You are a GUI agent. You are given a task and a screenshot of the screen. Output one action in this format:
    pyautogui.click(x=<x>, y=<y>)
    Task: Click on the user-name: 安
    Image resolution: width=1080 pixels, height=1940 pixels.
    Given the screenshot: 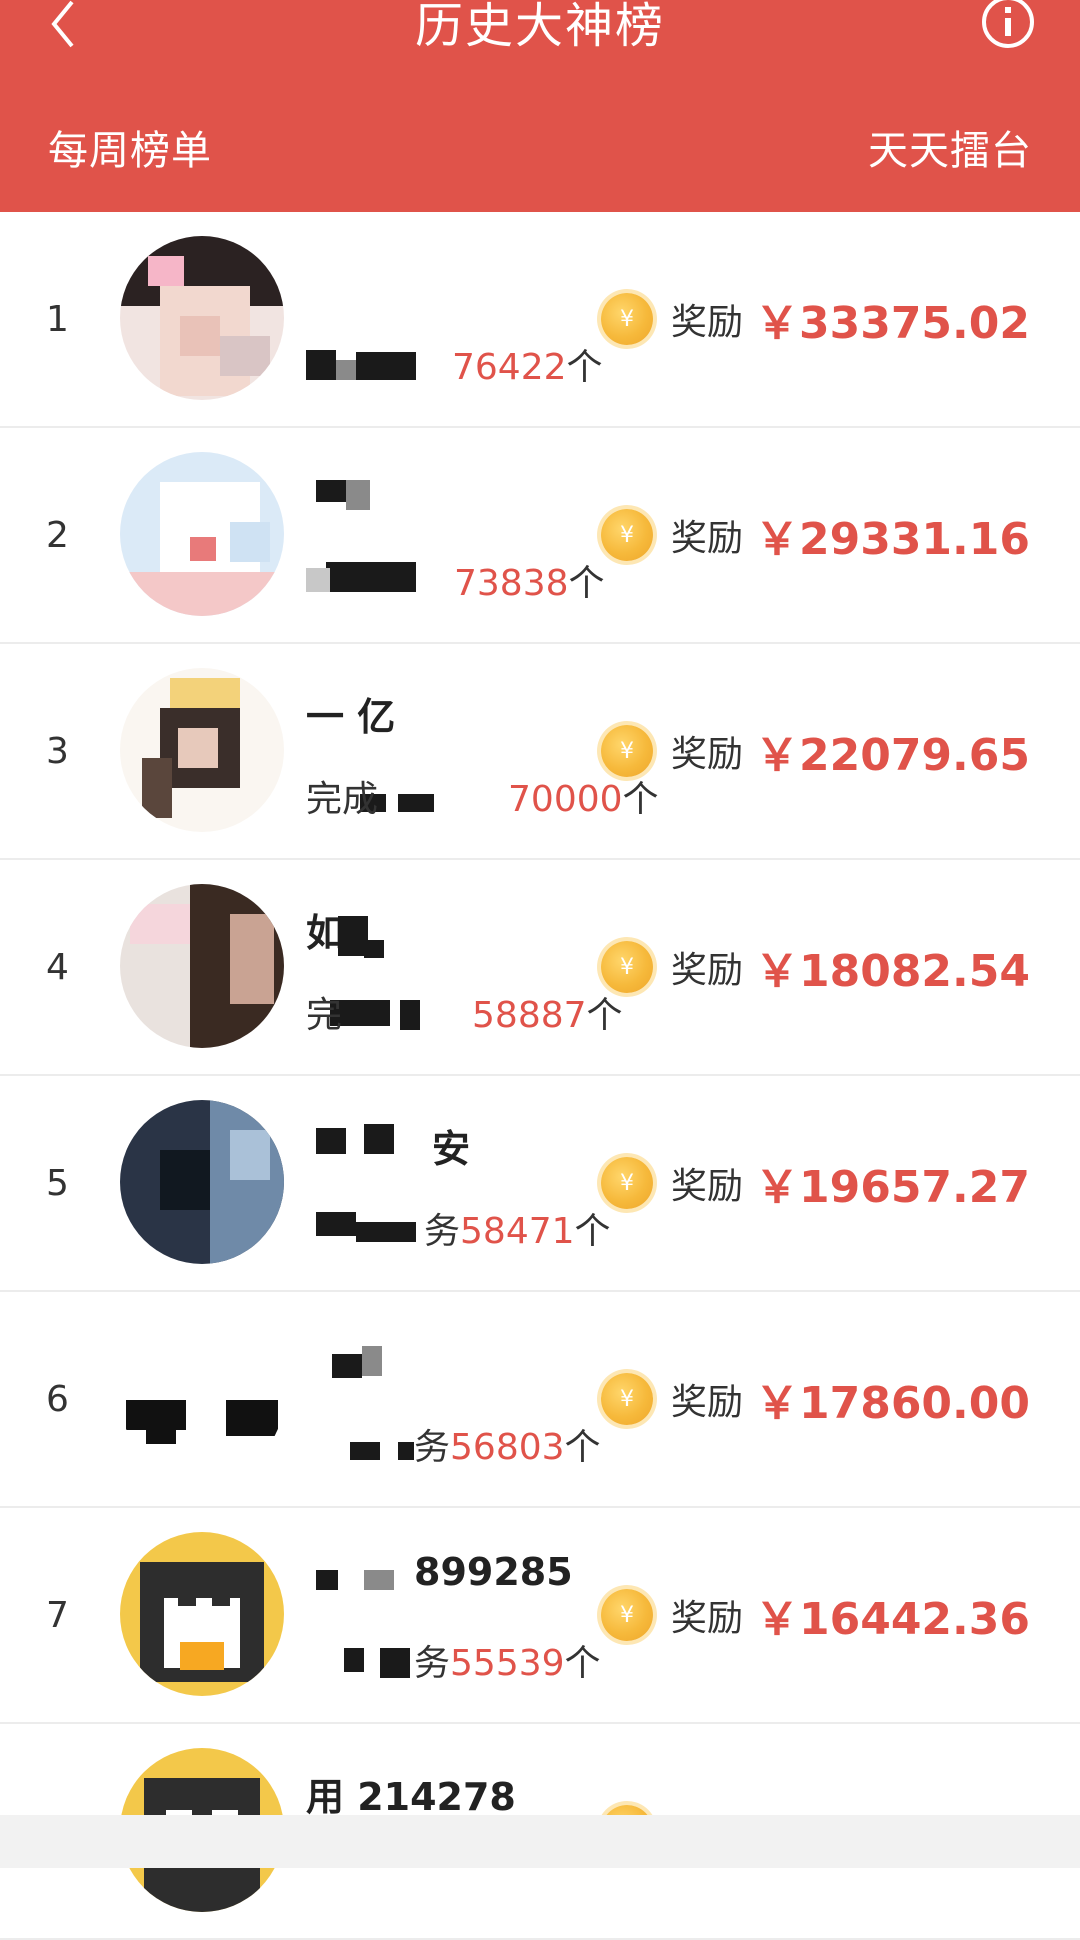 What is the action you would take?
    pyautogui.click(x=451, y=1149)
    